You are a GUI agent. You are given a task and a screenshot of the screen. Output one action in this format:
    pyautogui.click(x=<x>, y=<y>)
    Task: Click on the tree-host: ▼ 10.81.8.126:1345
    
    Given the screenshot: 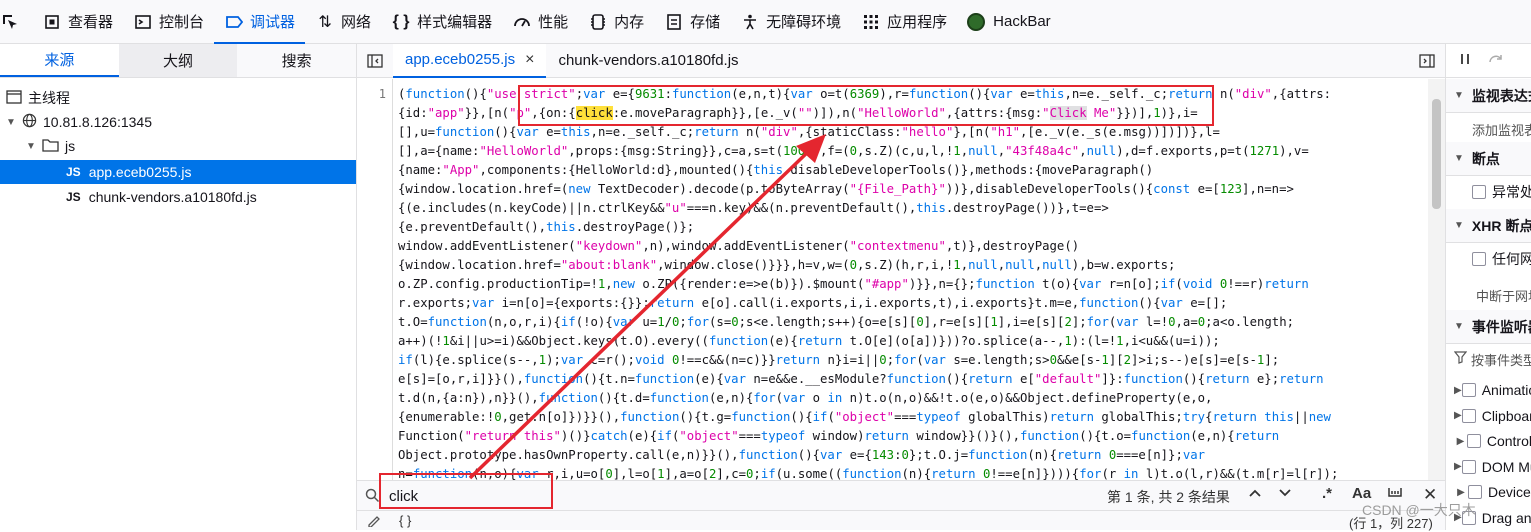 What is the action you would take?
    pyautogui.click(x=178, y=122)
    